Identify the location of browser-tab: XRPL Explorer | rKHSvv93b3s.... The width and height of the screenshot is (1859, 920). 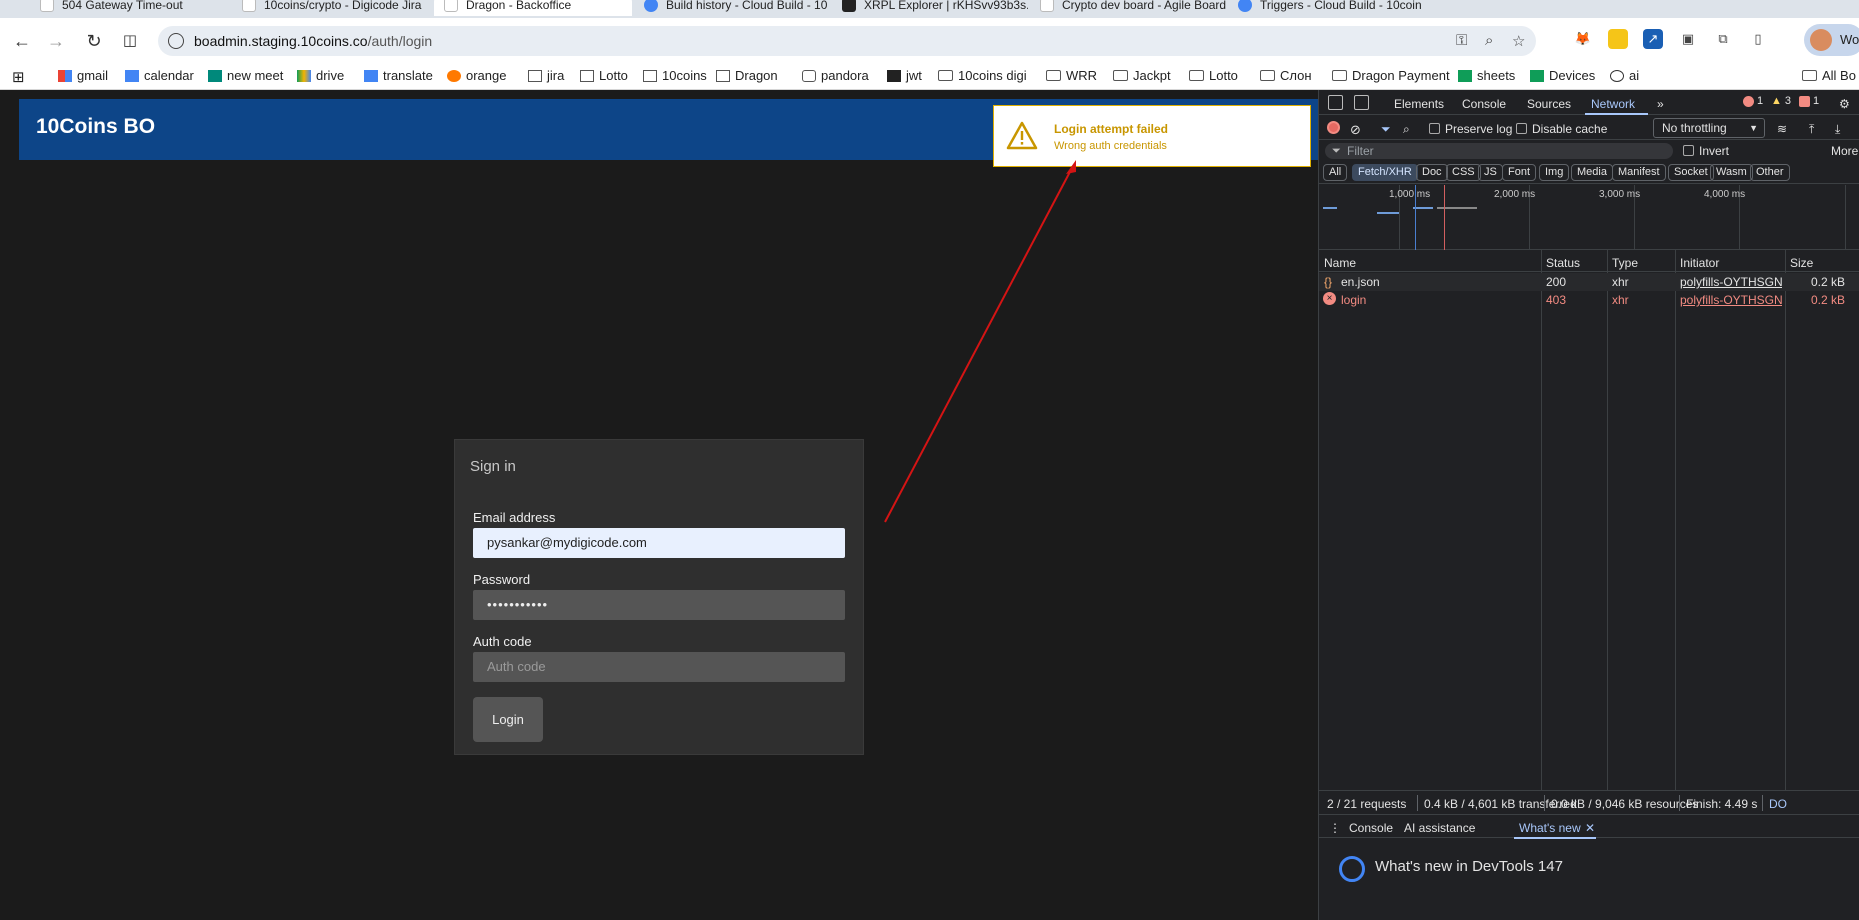
(930, 8).